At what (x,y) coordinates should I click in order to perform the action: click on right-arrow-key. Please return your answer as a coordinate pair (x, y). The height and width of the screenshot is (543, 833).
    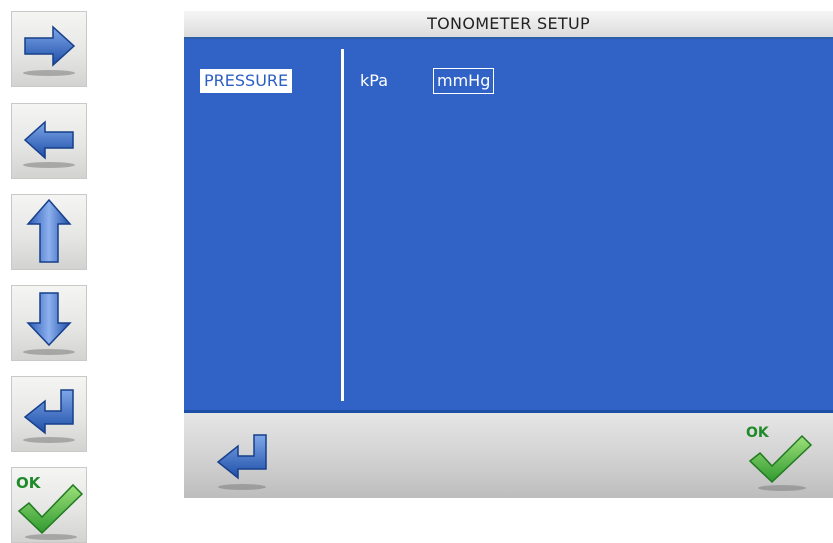
    Looking at the image, I should click on (49, 49).